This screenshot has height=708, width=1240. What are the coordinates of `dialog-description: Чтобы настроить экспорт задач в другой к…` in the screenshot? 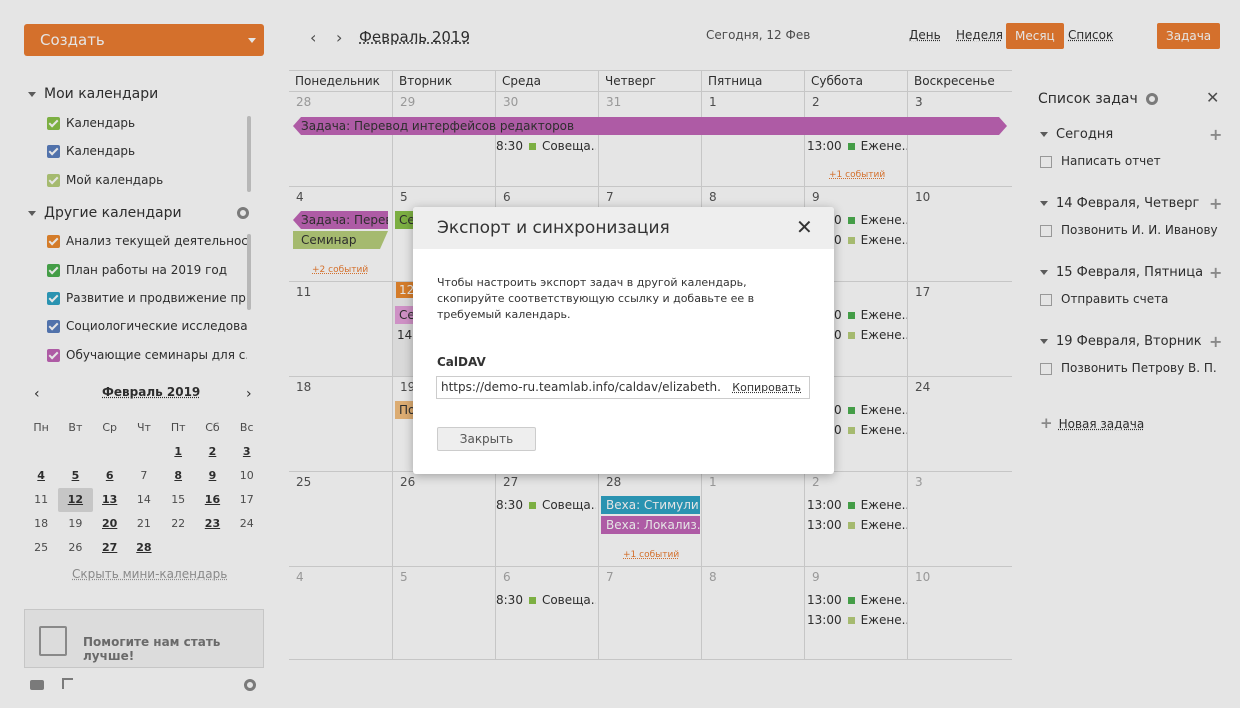 It's located at (596, 298).